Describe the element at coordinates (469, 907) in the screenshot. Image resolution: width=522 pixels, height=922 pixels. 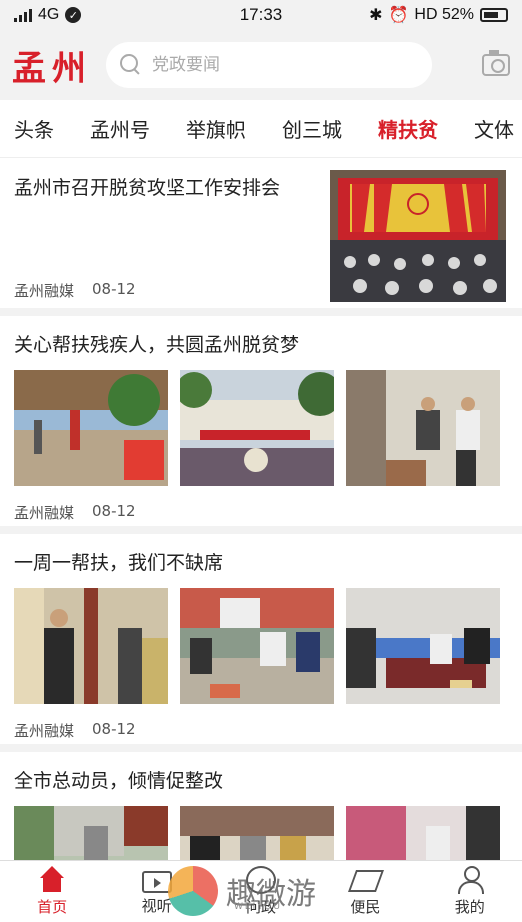
I see `tabbar-label: 我的` at that location.